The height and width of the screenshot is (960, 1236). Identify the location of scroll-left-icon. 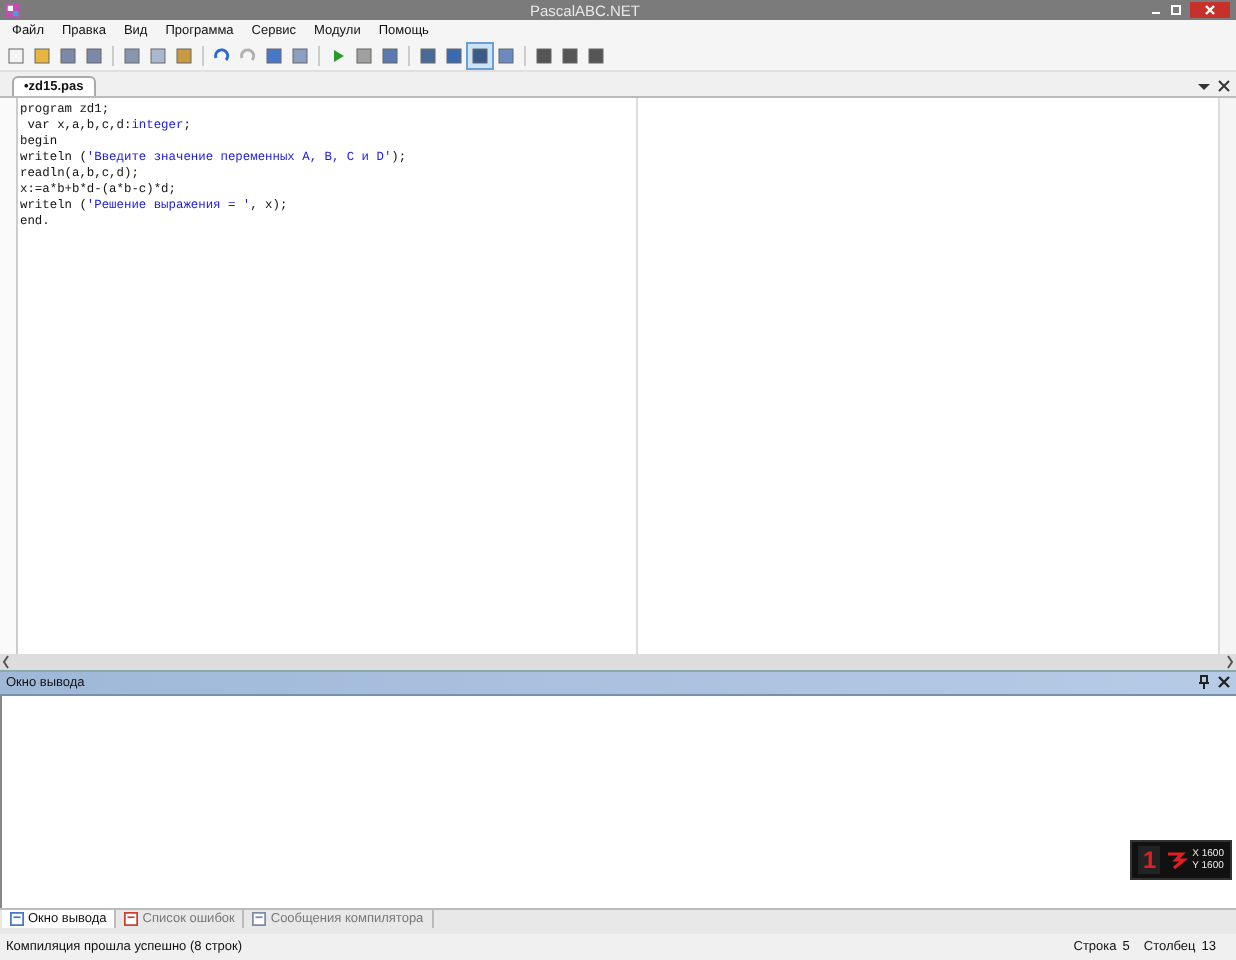
(6, 662).